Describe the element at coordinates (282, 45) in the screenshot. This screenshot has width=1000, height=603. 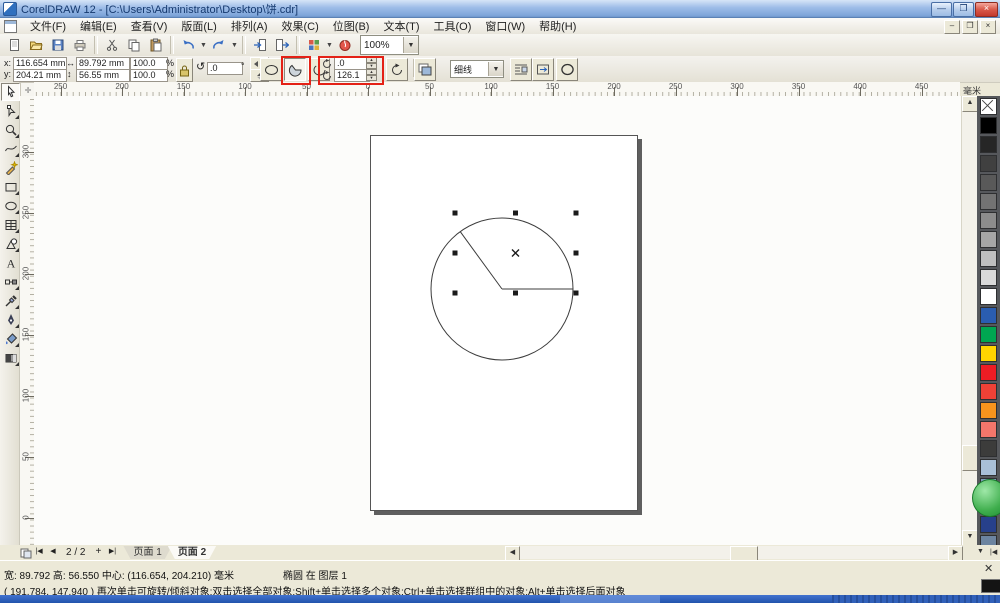
I see `export-button` at that location.